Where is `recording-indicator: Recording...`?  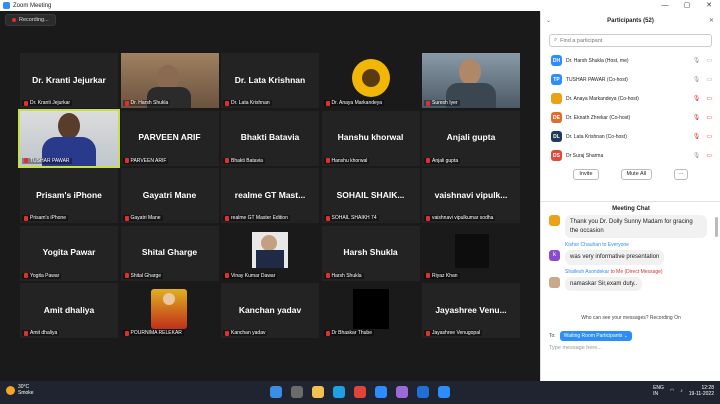
recording-indicator: Recording... is located at coordinates (30, 20).